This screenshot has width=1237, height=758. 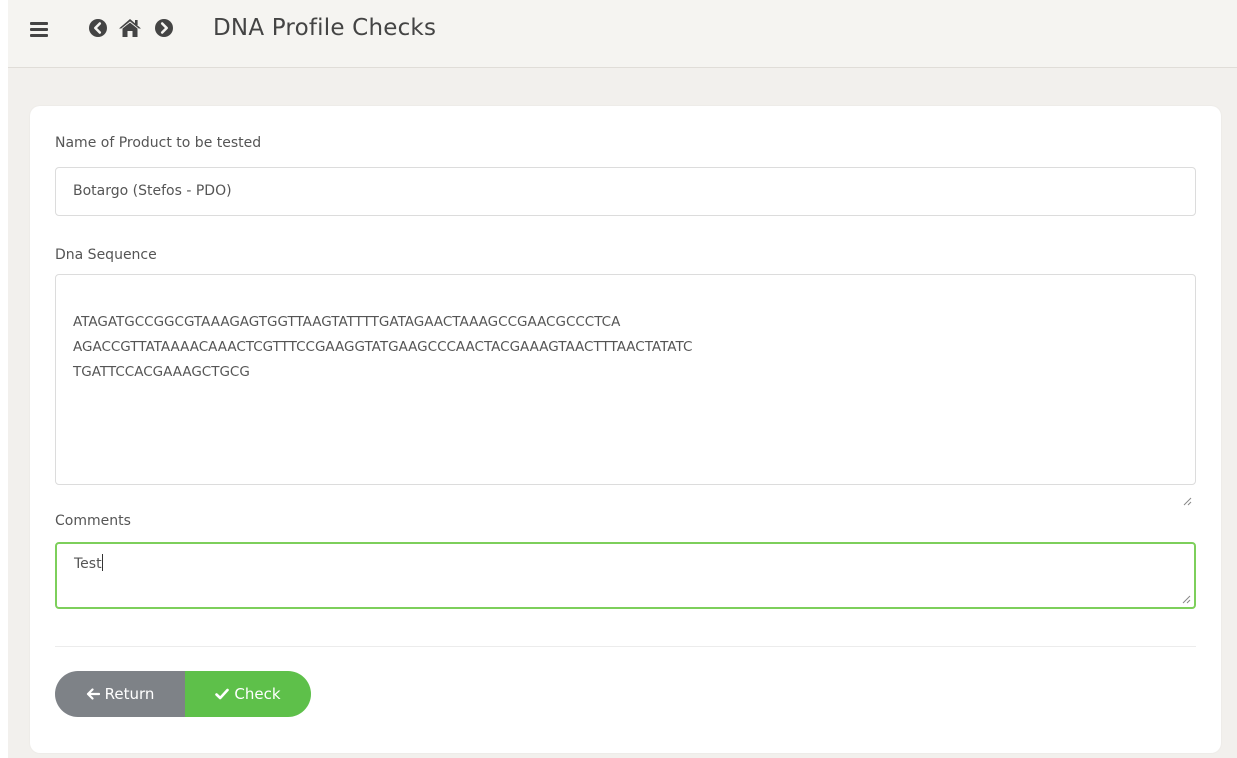 I want to click on product-name-label: Name of Product to be tested, so click(x=158, y=143).